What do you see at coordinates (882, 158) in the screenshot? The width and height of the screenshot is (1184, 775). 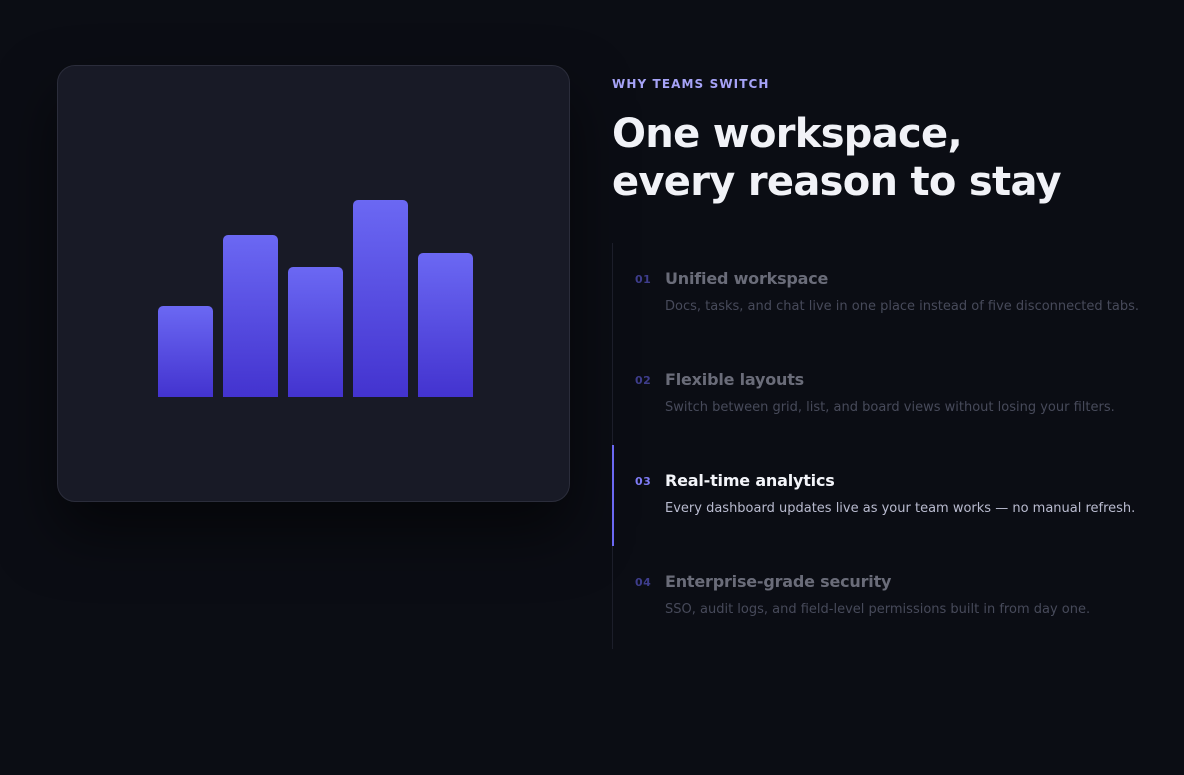 I see `section-headline: One workspace, every reason to stay` at bounding box center [882, 158].